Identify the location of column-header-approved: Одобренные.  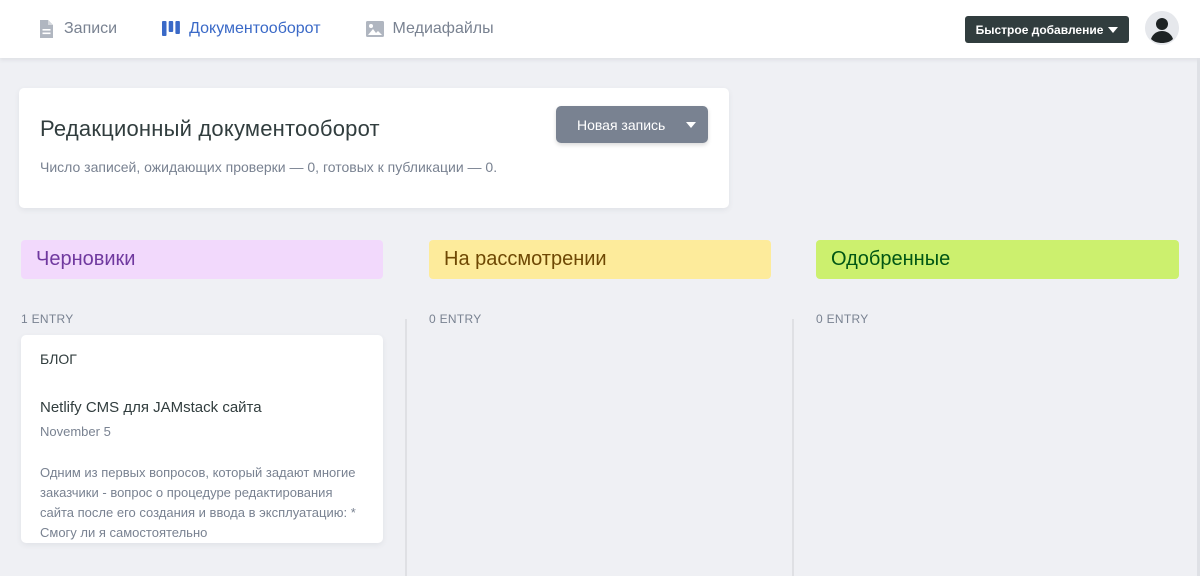
(997, 259).